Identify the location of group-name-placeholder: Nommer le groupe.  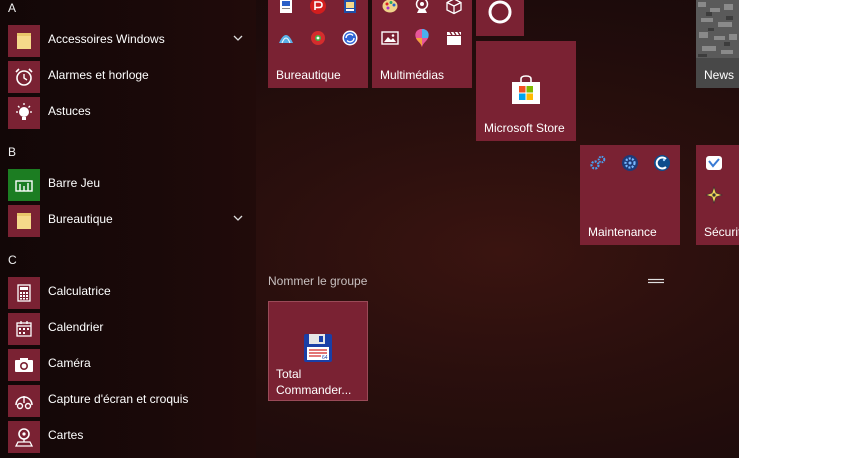
(317, 281).